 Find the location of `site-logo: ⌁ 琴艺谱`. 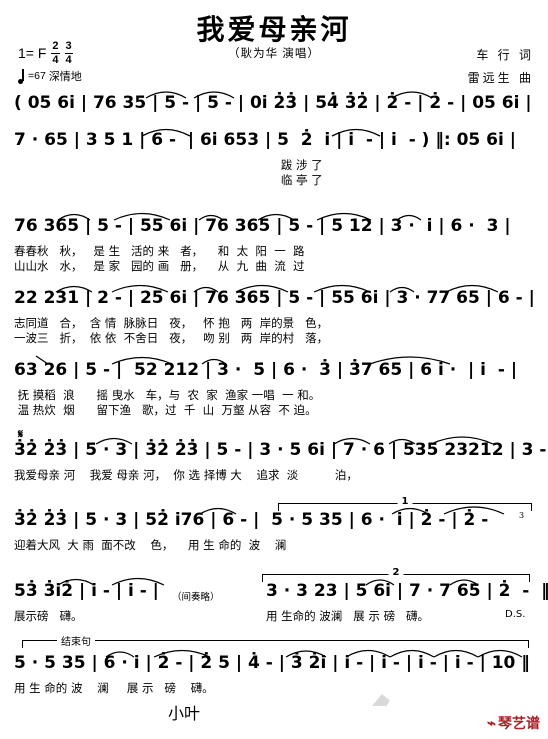

site-logo: ⌁ 琴艺谱 is located at coordinates (513, 723).